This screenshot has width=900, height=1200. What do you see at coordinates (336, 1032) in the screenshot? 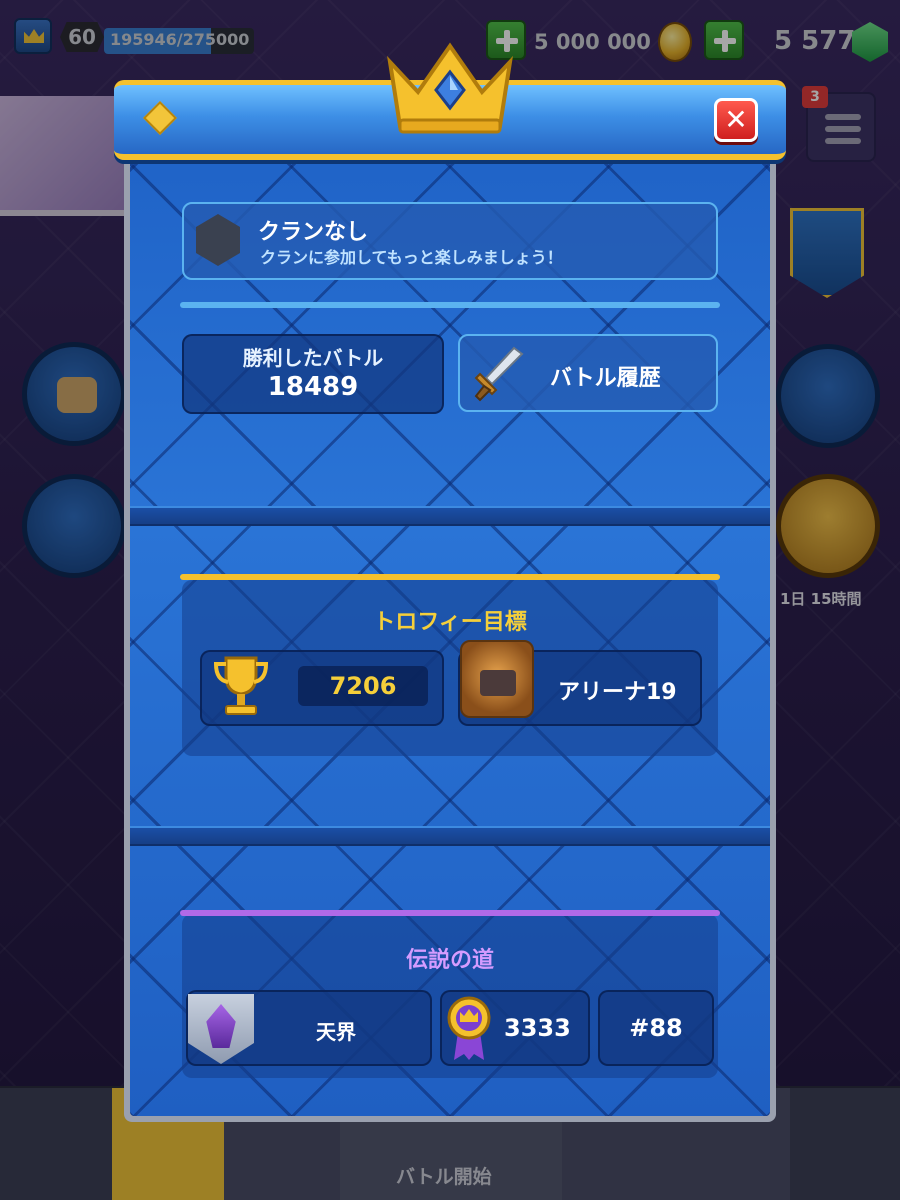
I see `league-name: 天界` at bounding box center [336, 1032].